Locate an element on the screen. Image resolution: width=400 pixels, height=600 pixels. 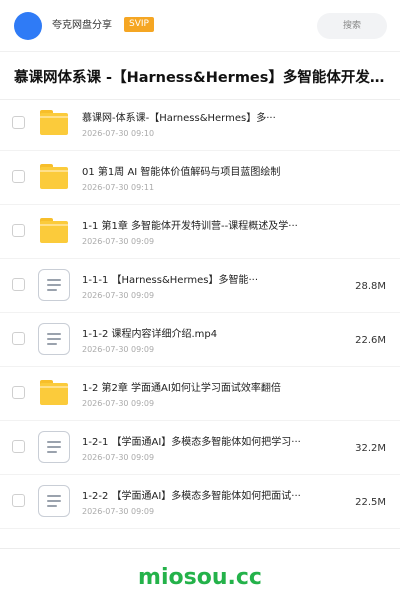
file-name: 1-2 第2章 学面通AI如何让学习面试效率翻倍 is located at coordinates (202, 389).